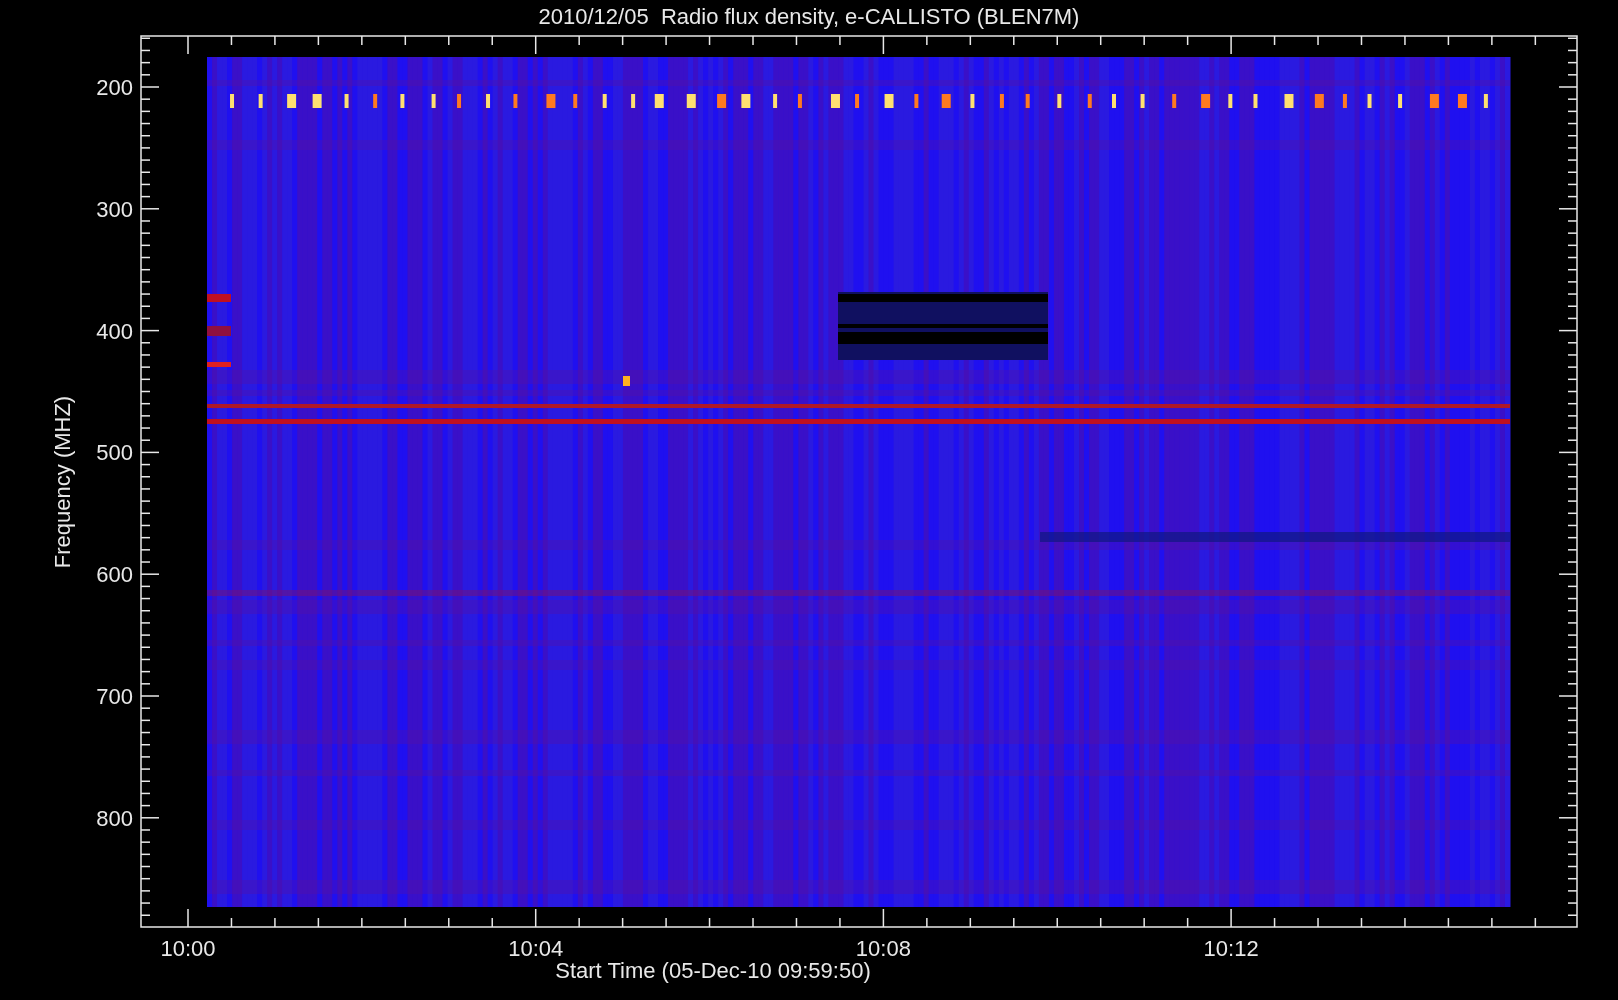 The height and width of the screenshot is (1000, 1618). What do you see at coordinates (713, 970) in the screenshot?
I see `axis-label: Start Time (05-Dec-10 09:59:50)` at bounding box center [713, 970].